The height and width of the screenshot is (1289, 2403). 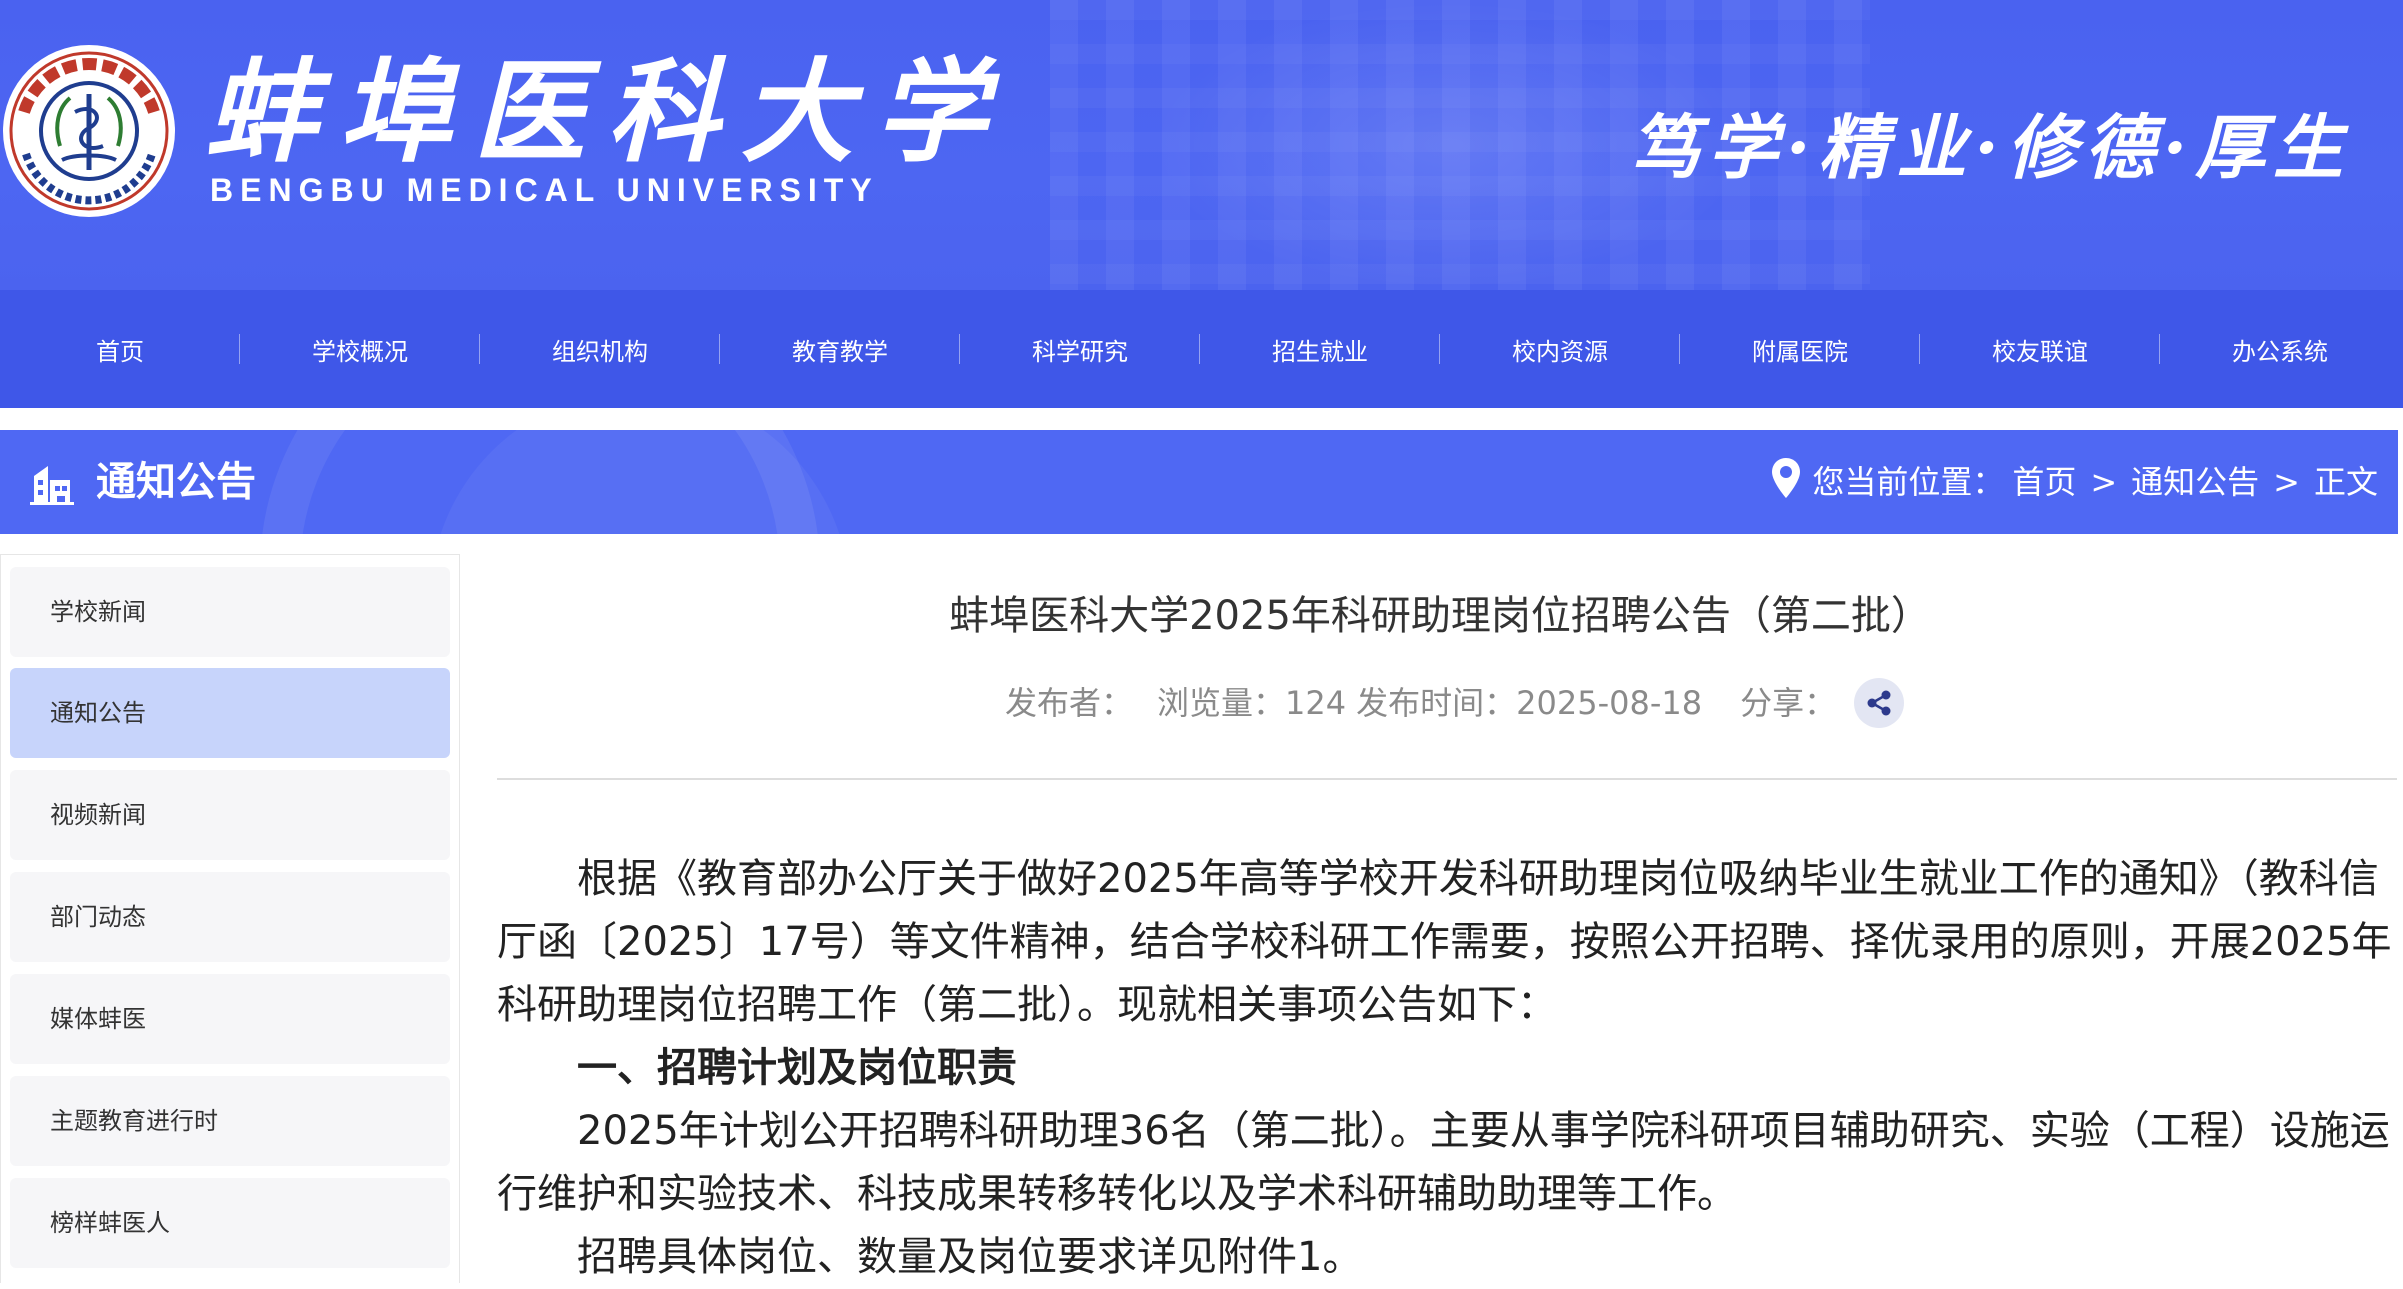 What do you see at coordinates (230, 1019) in the screenshot?
I see `sidebar-item-media: 媒体蚌医` at bounding box center [230, 1019].